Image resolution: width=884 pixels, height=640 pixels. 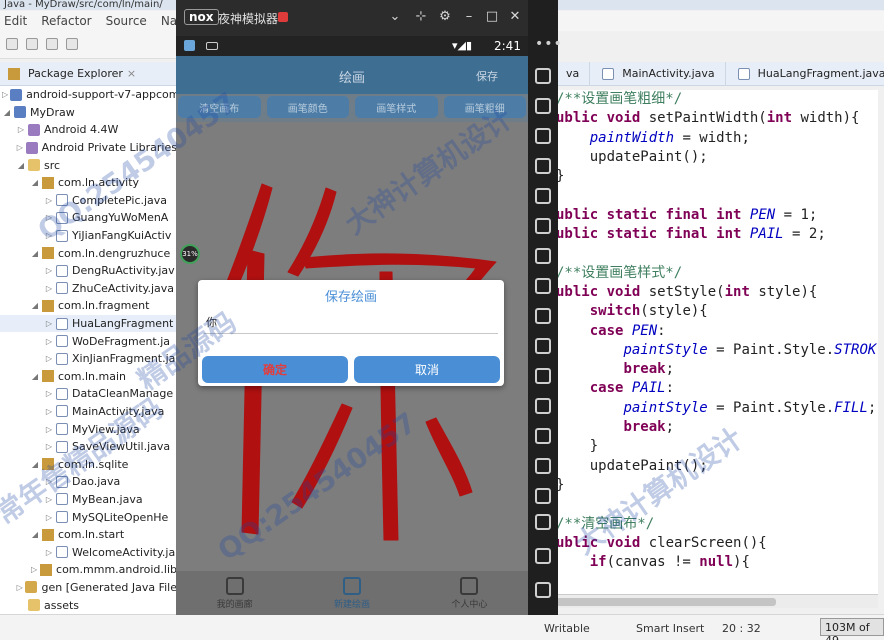 I want to click on screen-icon, so click(x=543, y=196).